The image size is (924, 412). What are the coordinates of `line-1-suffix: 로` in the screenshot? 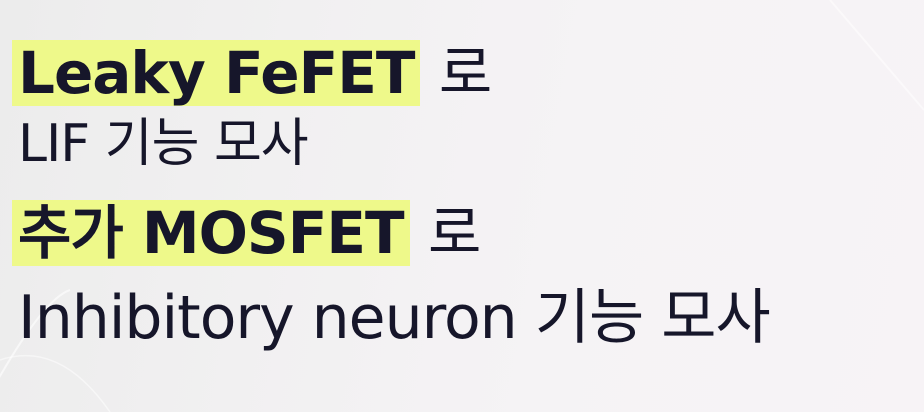 It's located at (465, 73).